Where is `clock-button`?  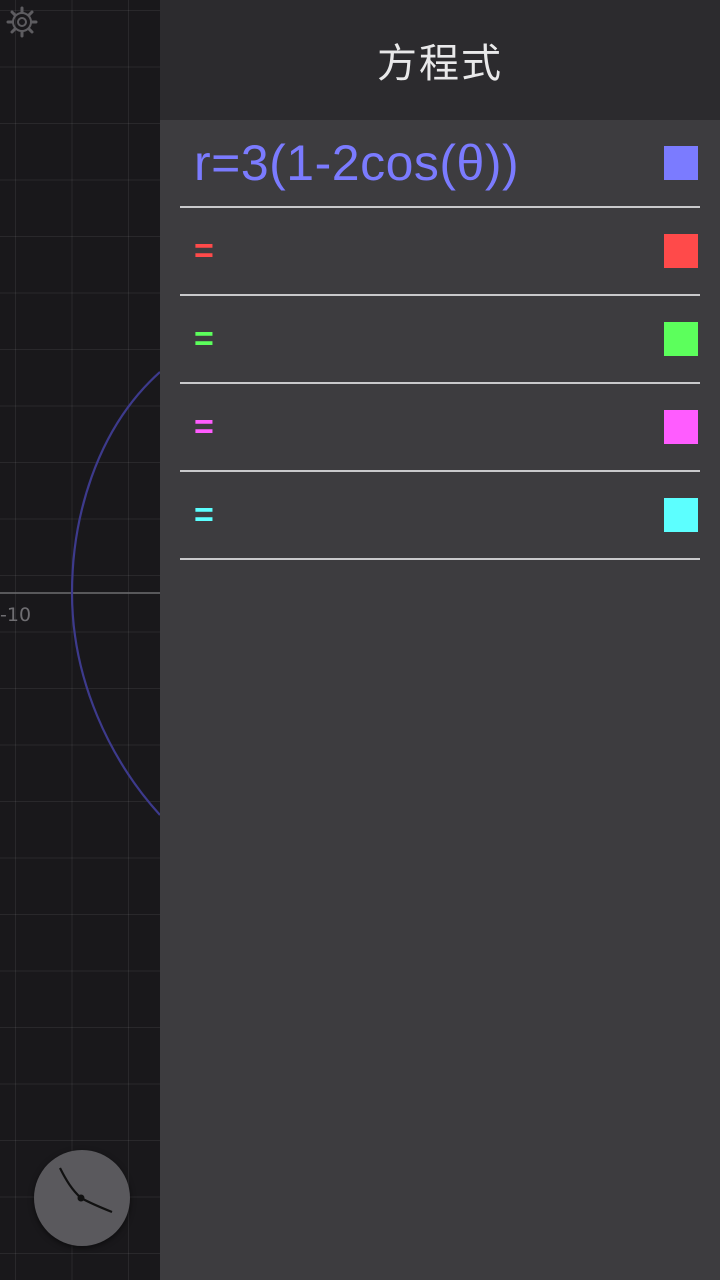
clock-button is located at coordinates (82, 1198).